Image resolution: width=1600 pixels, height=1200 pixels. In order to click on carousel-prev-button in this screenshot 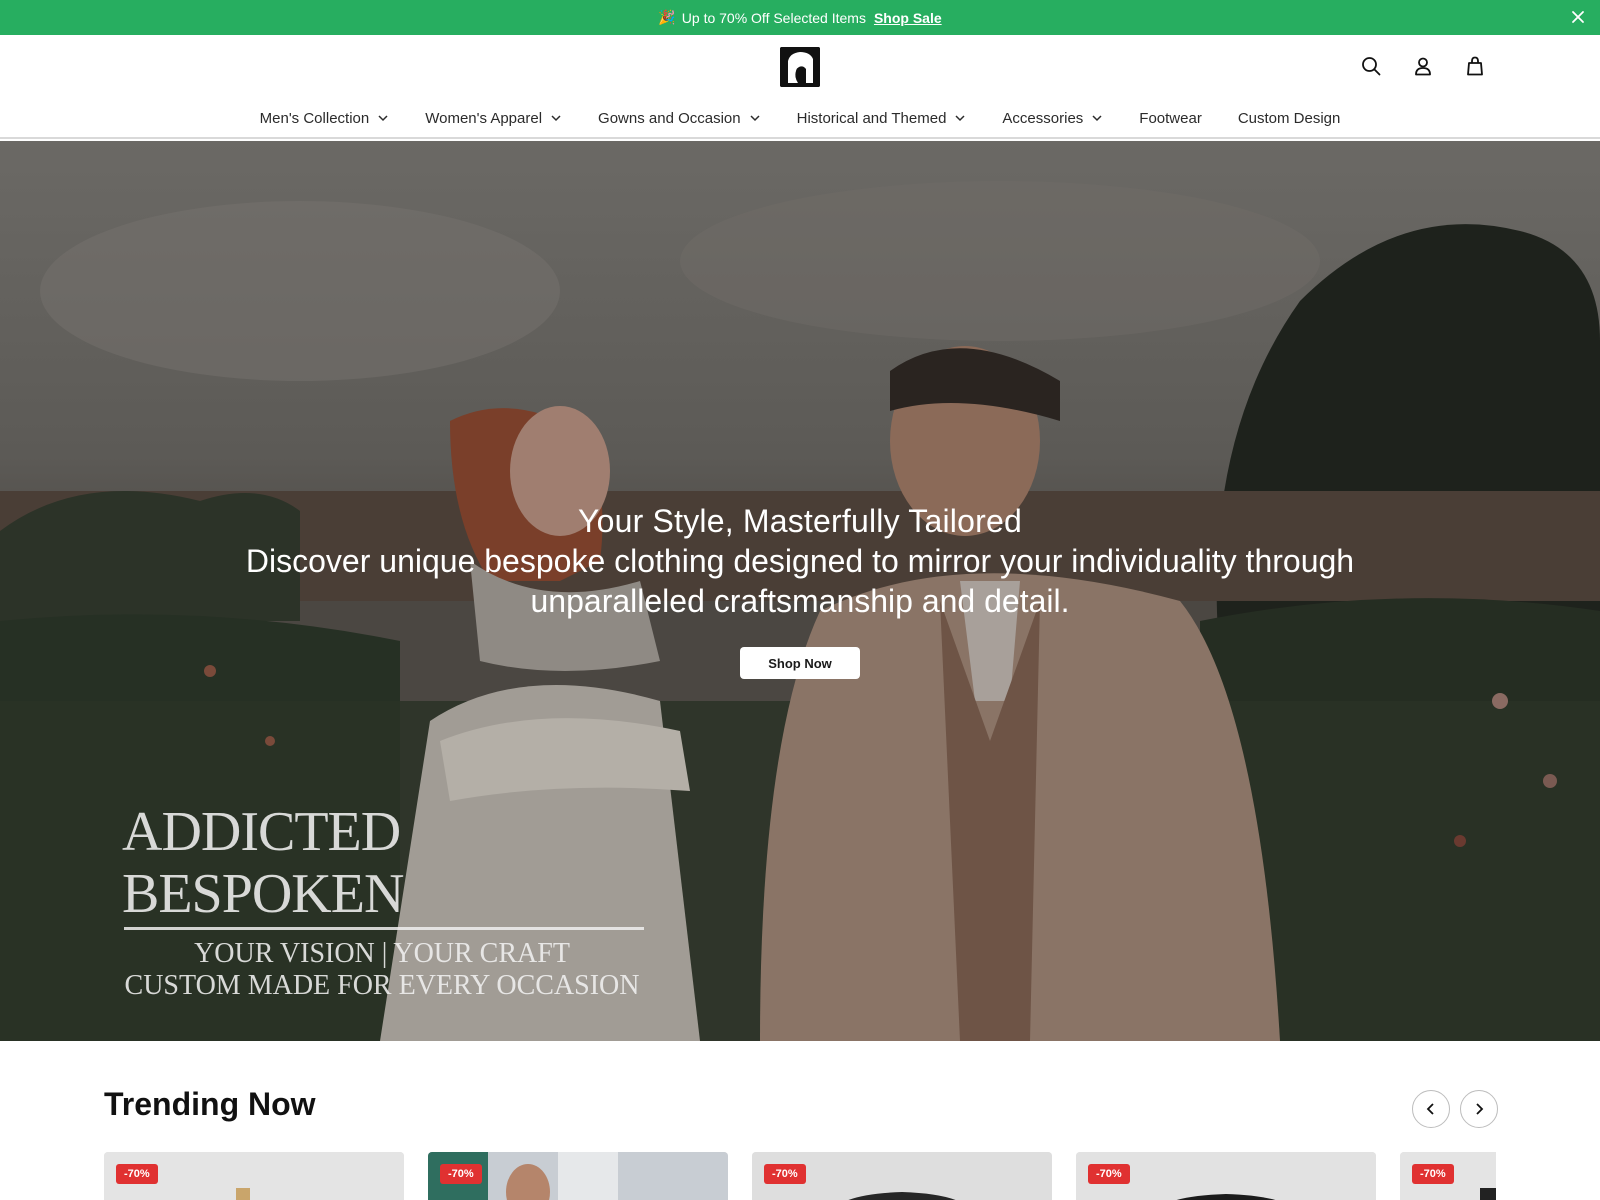, I will do `click(1431, 1109)`.